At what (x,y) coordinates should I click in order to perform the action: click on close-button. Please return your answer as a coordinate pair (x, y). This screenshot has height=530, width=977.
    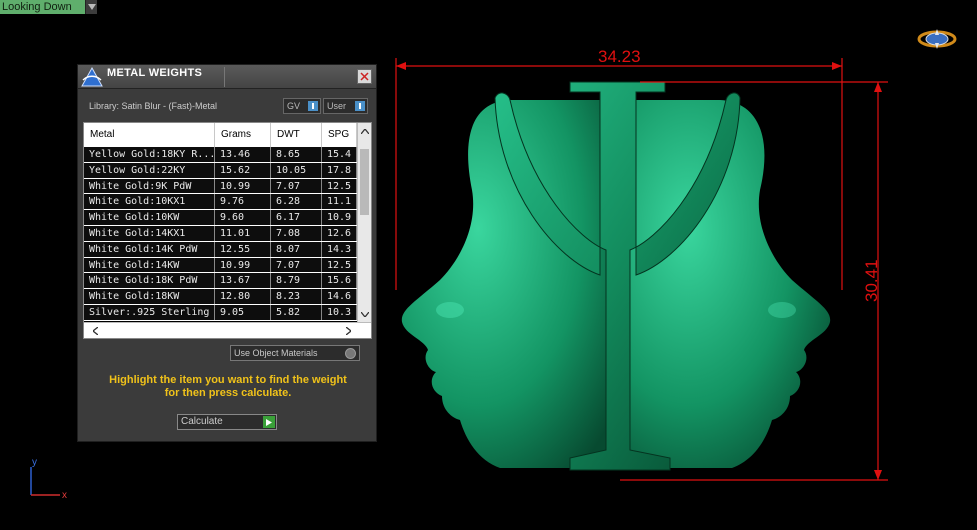
    Looking at the image, I should click on (364, 76).